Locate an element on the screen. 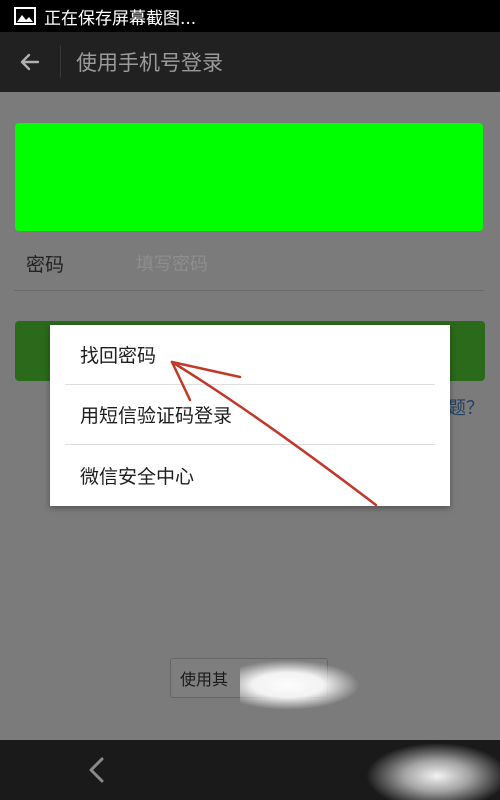 The width and height of the screenshot is (500, 800). back-button is located at coordinates (30, 62).